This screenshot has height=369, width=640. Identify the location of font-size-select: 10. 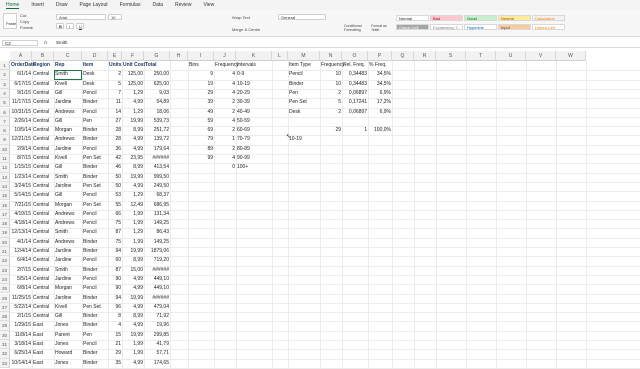
(115, 17).